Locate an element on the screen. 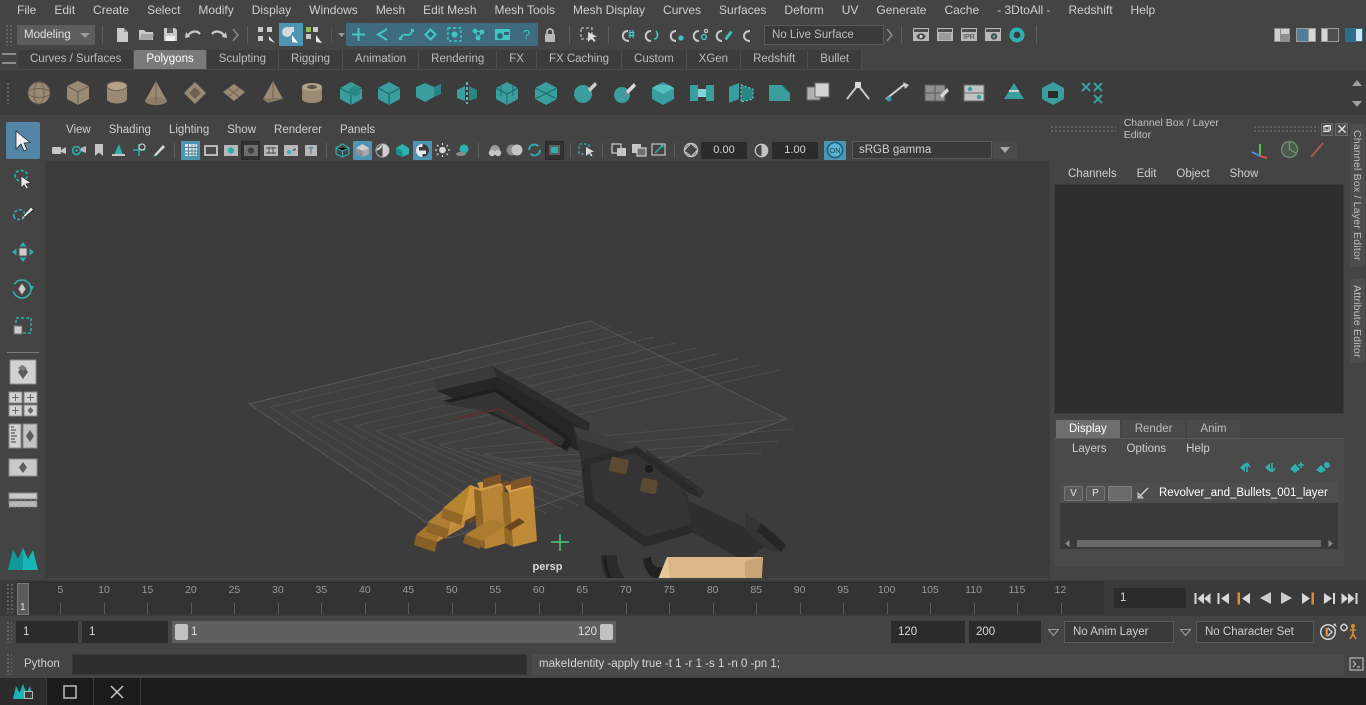 The width and height of the screenshot is (1366, 705). viewport-menu-shading: Shading is located at coordinates (130, 130).